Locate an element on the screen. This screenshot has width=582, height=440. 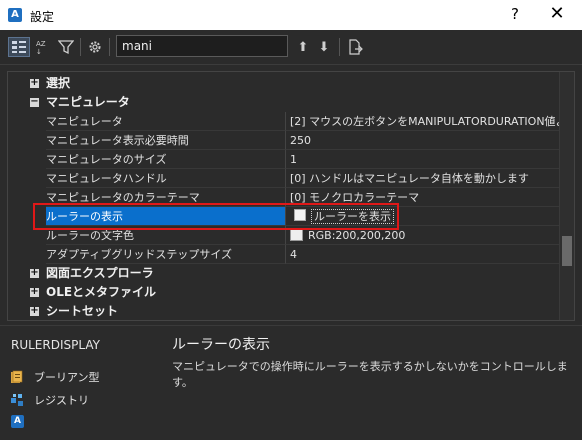
property-row: マニピュレータ表示必要時間 250 is located at coordinates (284, 140).